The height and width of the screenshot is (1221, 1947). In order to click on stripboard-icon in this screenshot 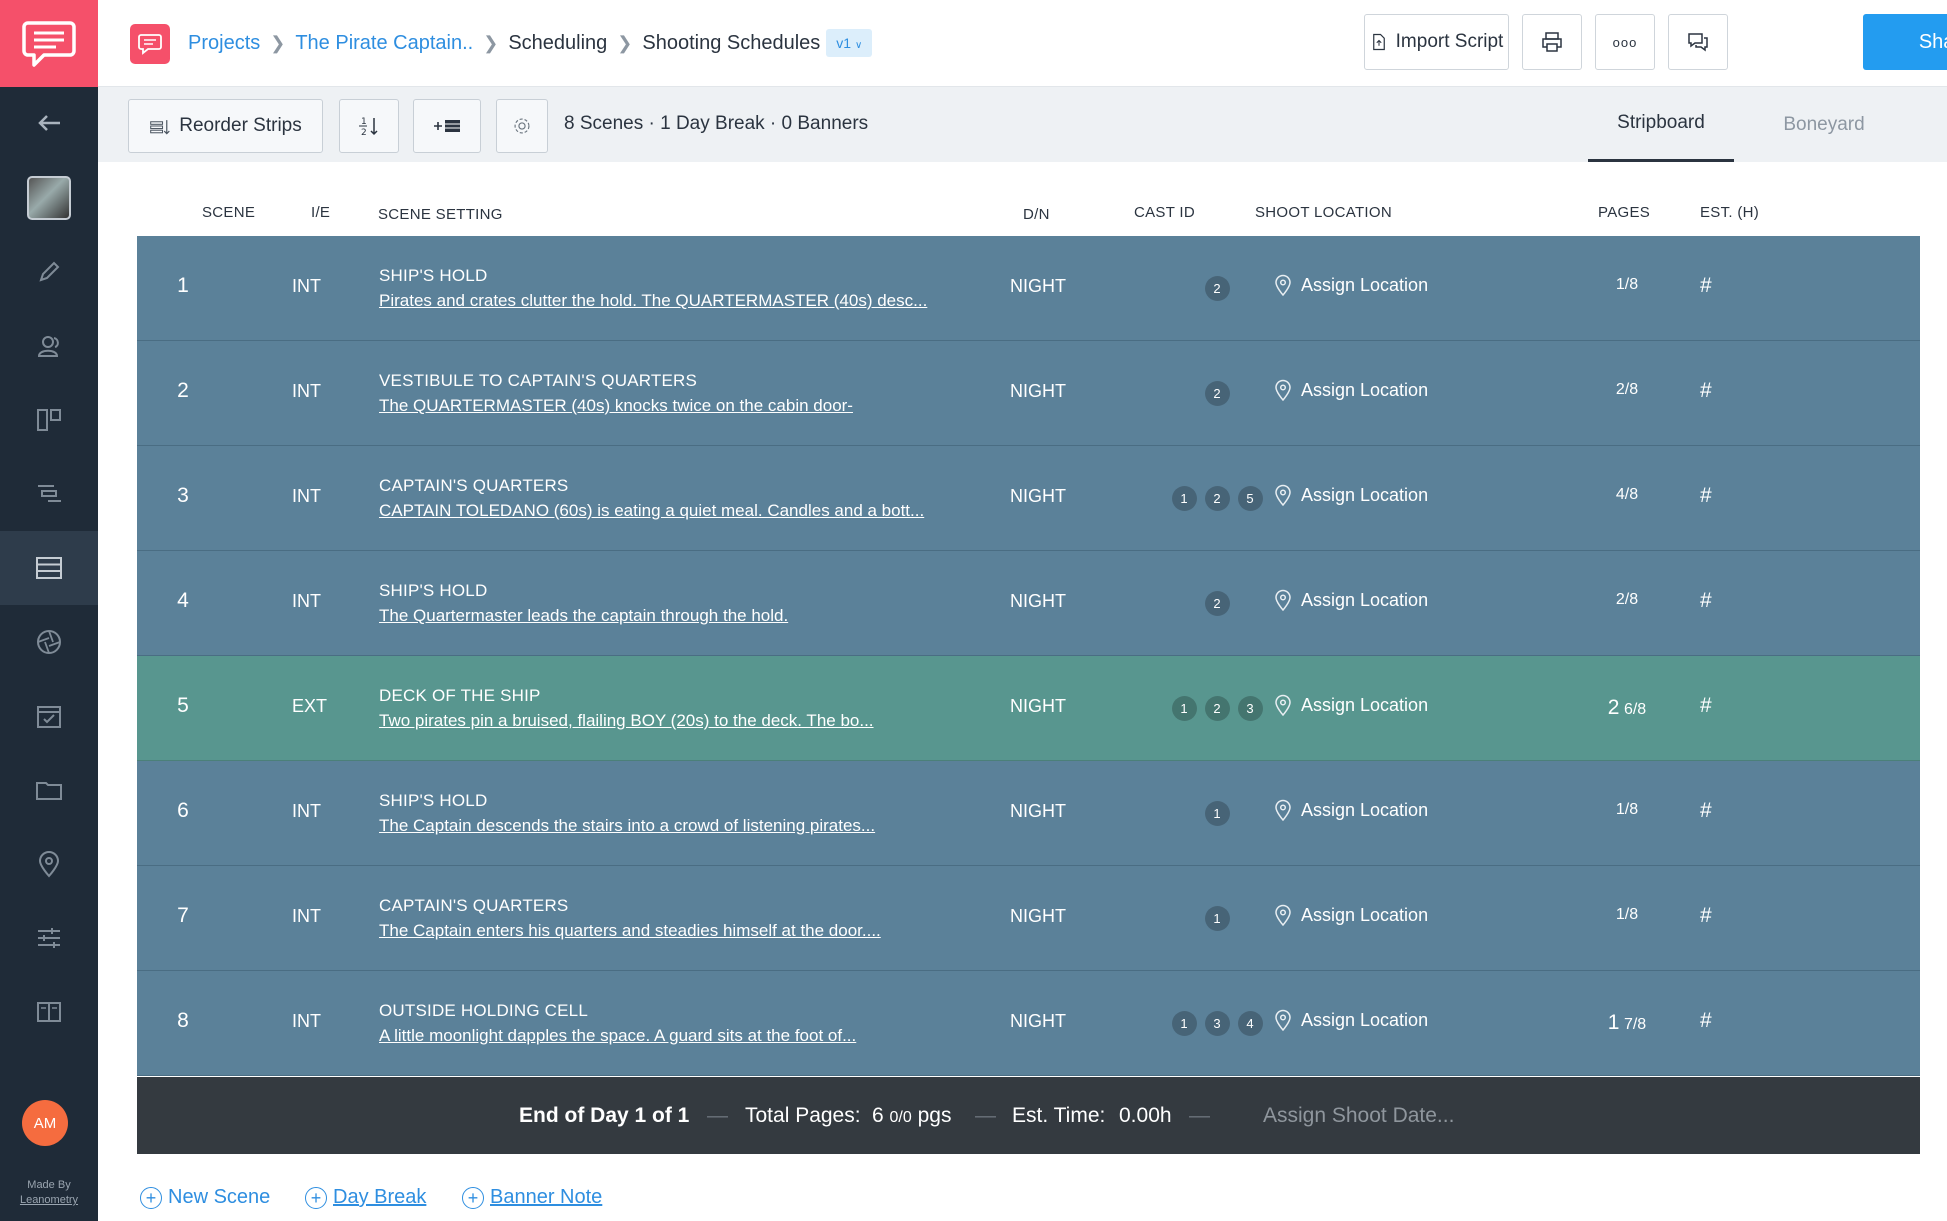, I will do `click(49, 568)`.